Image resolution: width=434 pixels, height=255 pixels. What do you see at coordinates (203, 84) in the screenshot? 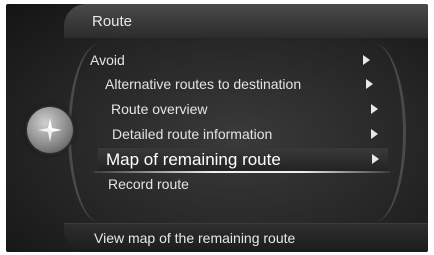
I see `menu-item-label: Alternative routes to destination` at bounding box center [203, 84].